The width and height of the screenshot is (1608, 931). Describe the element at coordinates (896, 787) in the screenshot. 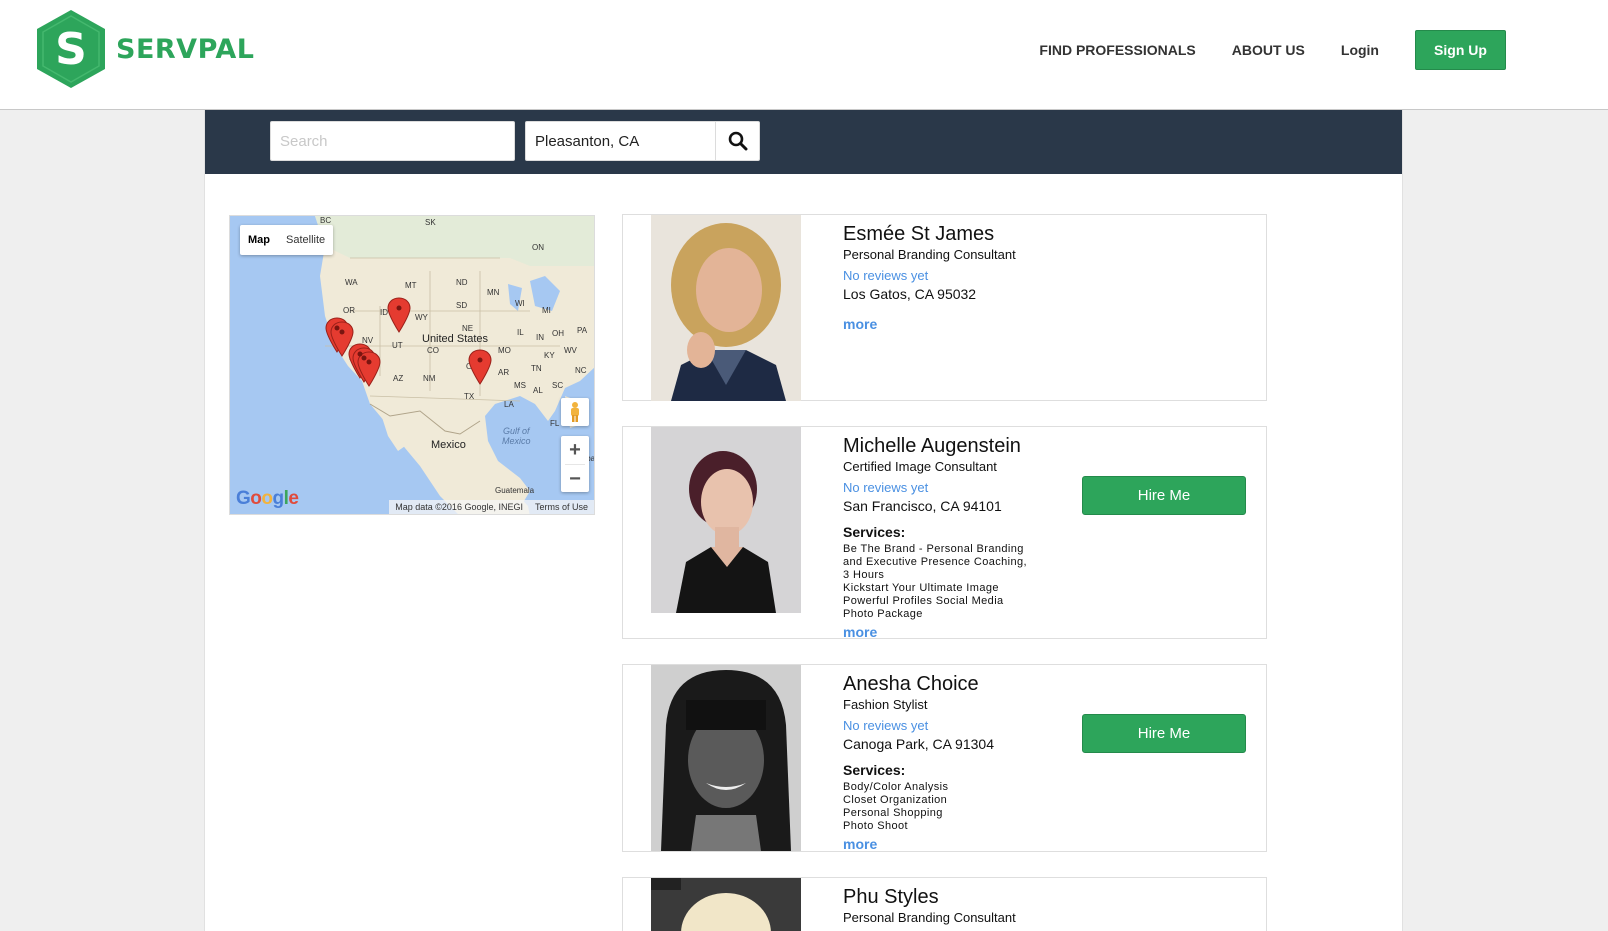

I see `service-line: Body/Color Analysis` at that location.